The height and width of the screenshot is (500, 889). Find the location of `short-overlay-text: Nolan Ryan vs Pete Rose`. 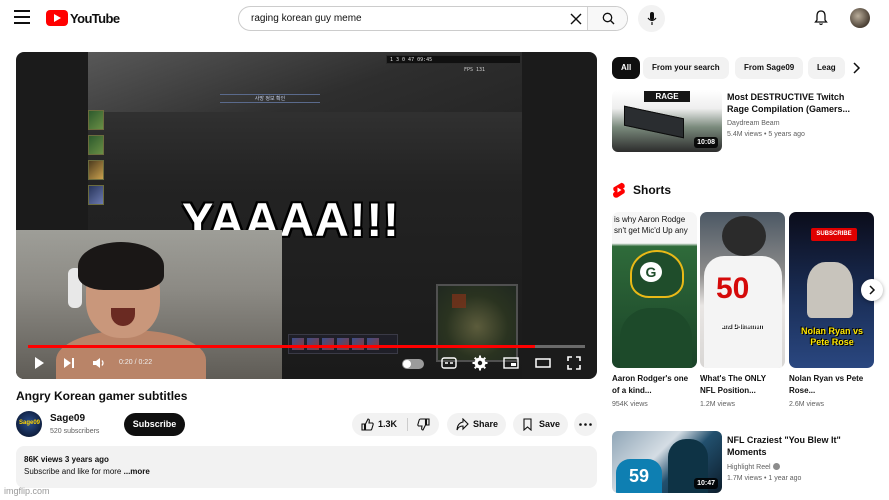

short-overlay-text: Nolan Ryan vs Pete Rose is located at coordinates (832, 336).